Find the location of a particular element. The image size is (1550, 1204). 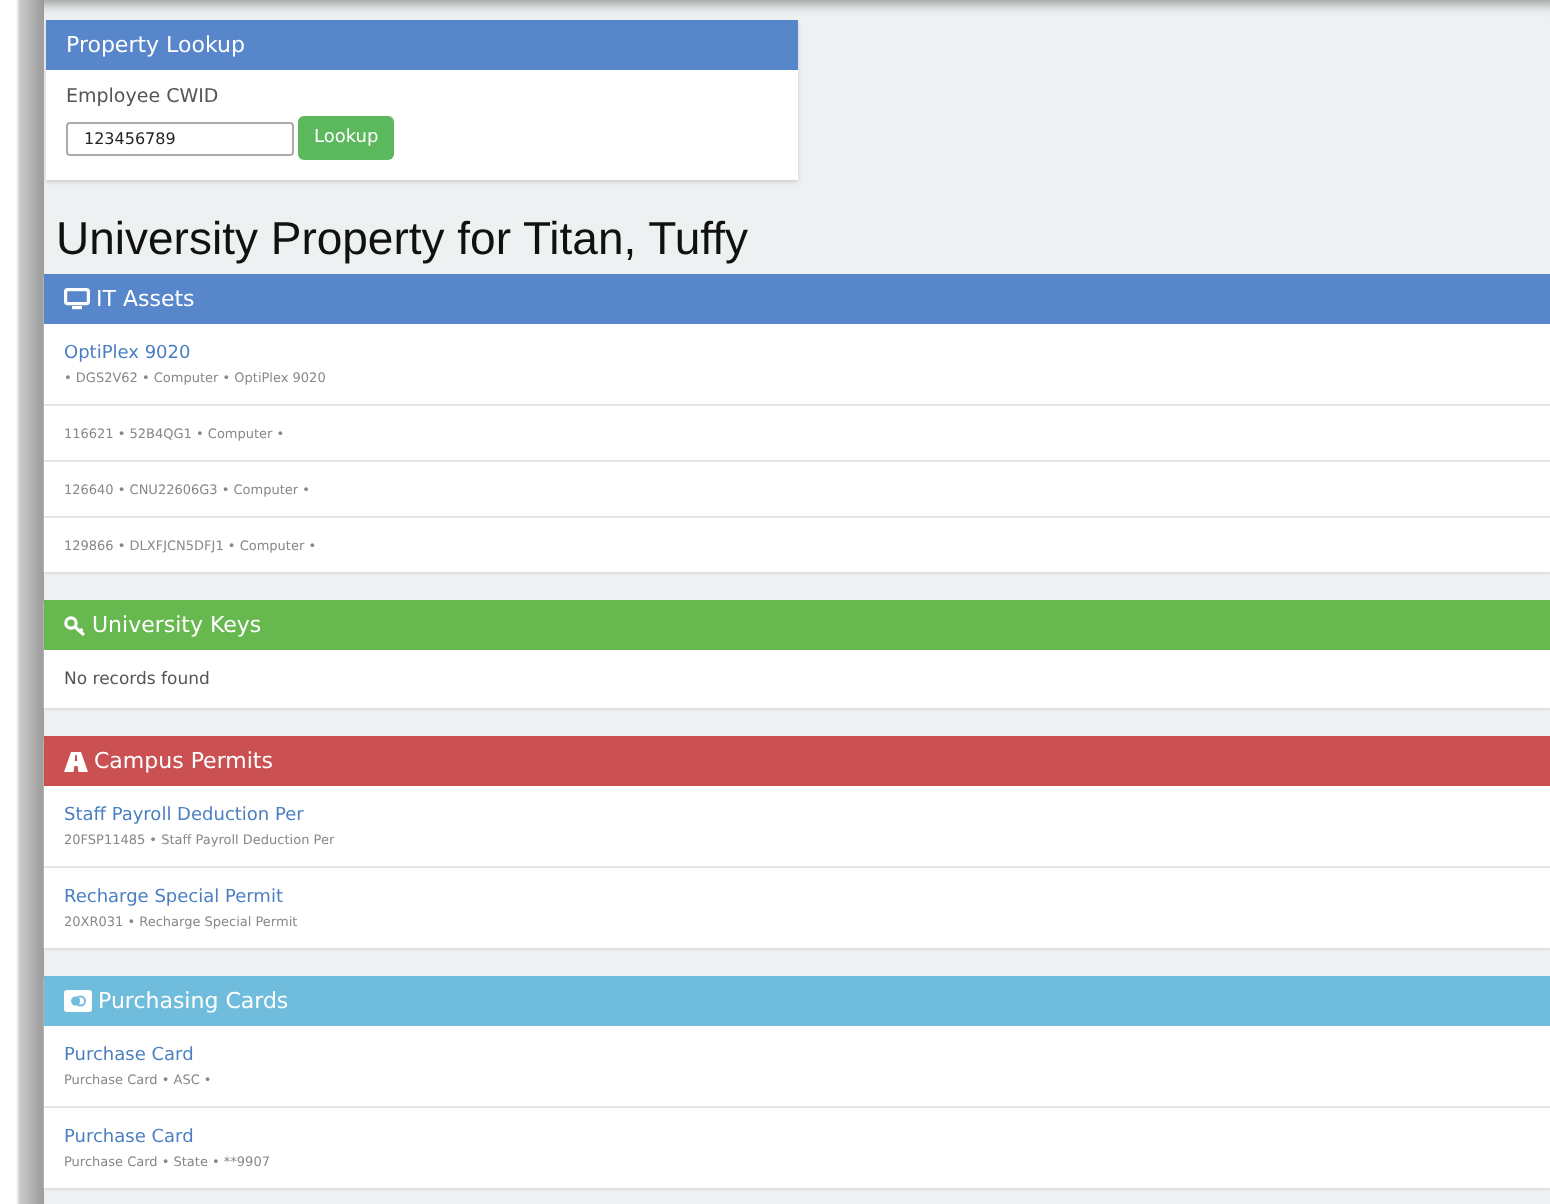

cwid-input-field: 123456789 is located at coordinates (180, 138).